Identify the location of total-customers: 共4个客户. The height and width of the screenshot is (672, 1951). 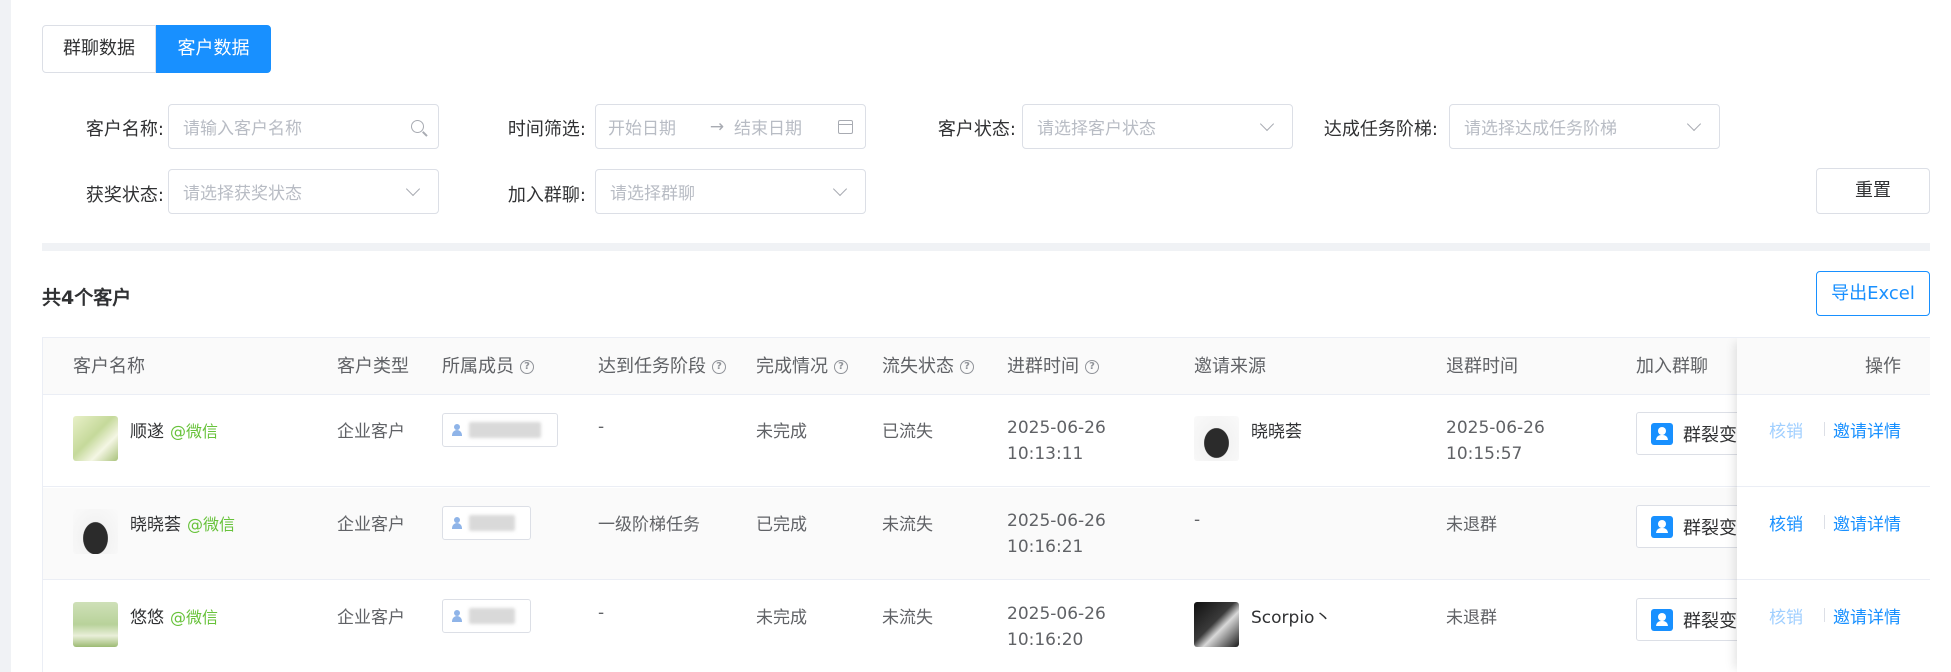
(87, 298).